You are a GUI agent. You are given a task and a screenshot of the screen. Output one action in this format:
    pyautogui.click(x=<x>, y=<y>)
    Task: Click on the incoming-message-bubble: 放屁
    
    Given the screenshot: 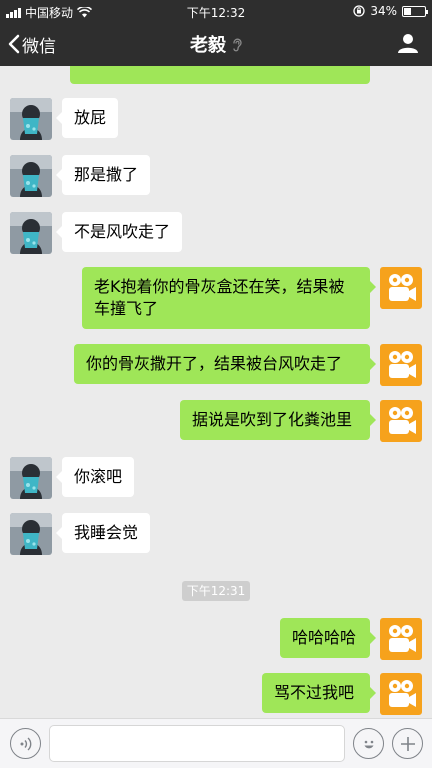 What is the action you would take?
    pyautogui.click(x=87, y=118)
    